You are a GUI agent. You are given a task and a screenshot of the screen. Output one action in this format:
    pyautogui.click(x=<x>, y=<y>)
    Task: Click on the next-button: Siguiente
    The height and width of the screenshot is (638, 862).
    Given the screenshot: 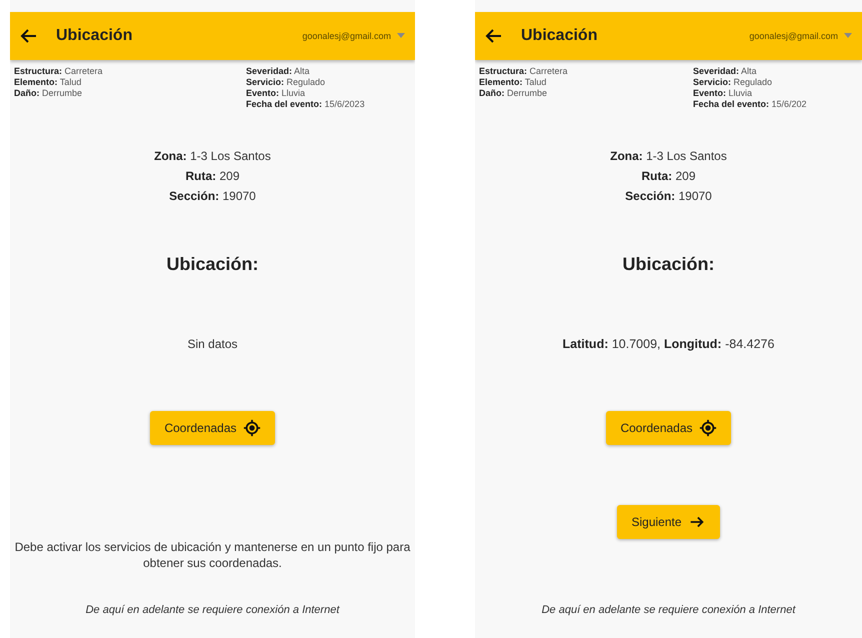 What is the action you would take?
    pyautogui.click(x=668, y=522)
    